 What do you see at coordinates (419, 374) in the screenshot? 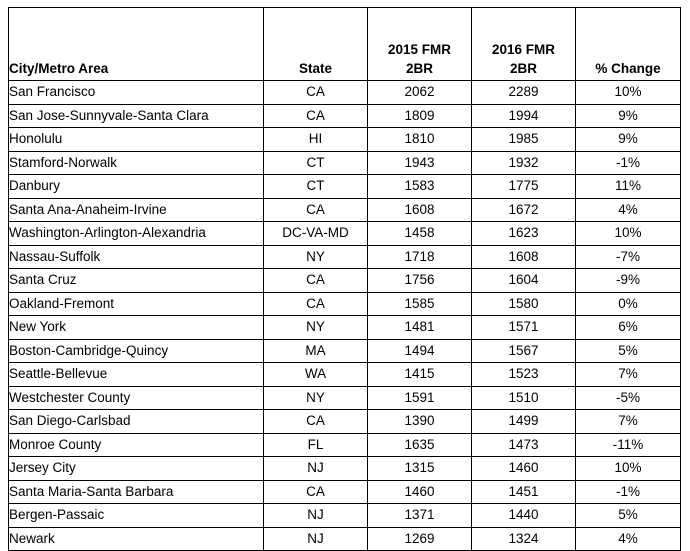
I see `cell-fmr-2015: 1415` at bounding box center [419, 374].